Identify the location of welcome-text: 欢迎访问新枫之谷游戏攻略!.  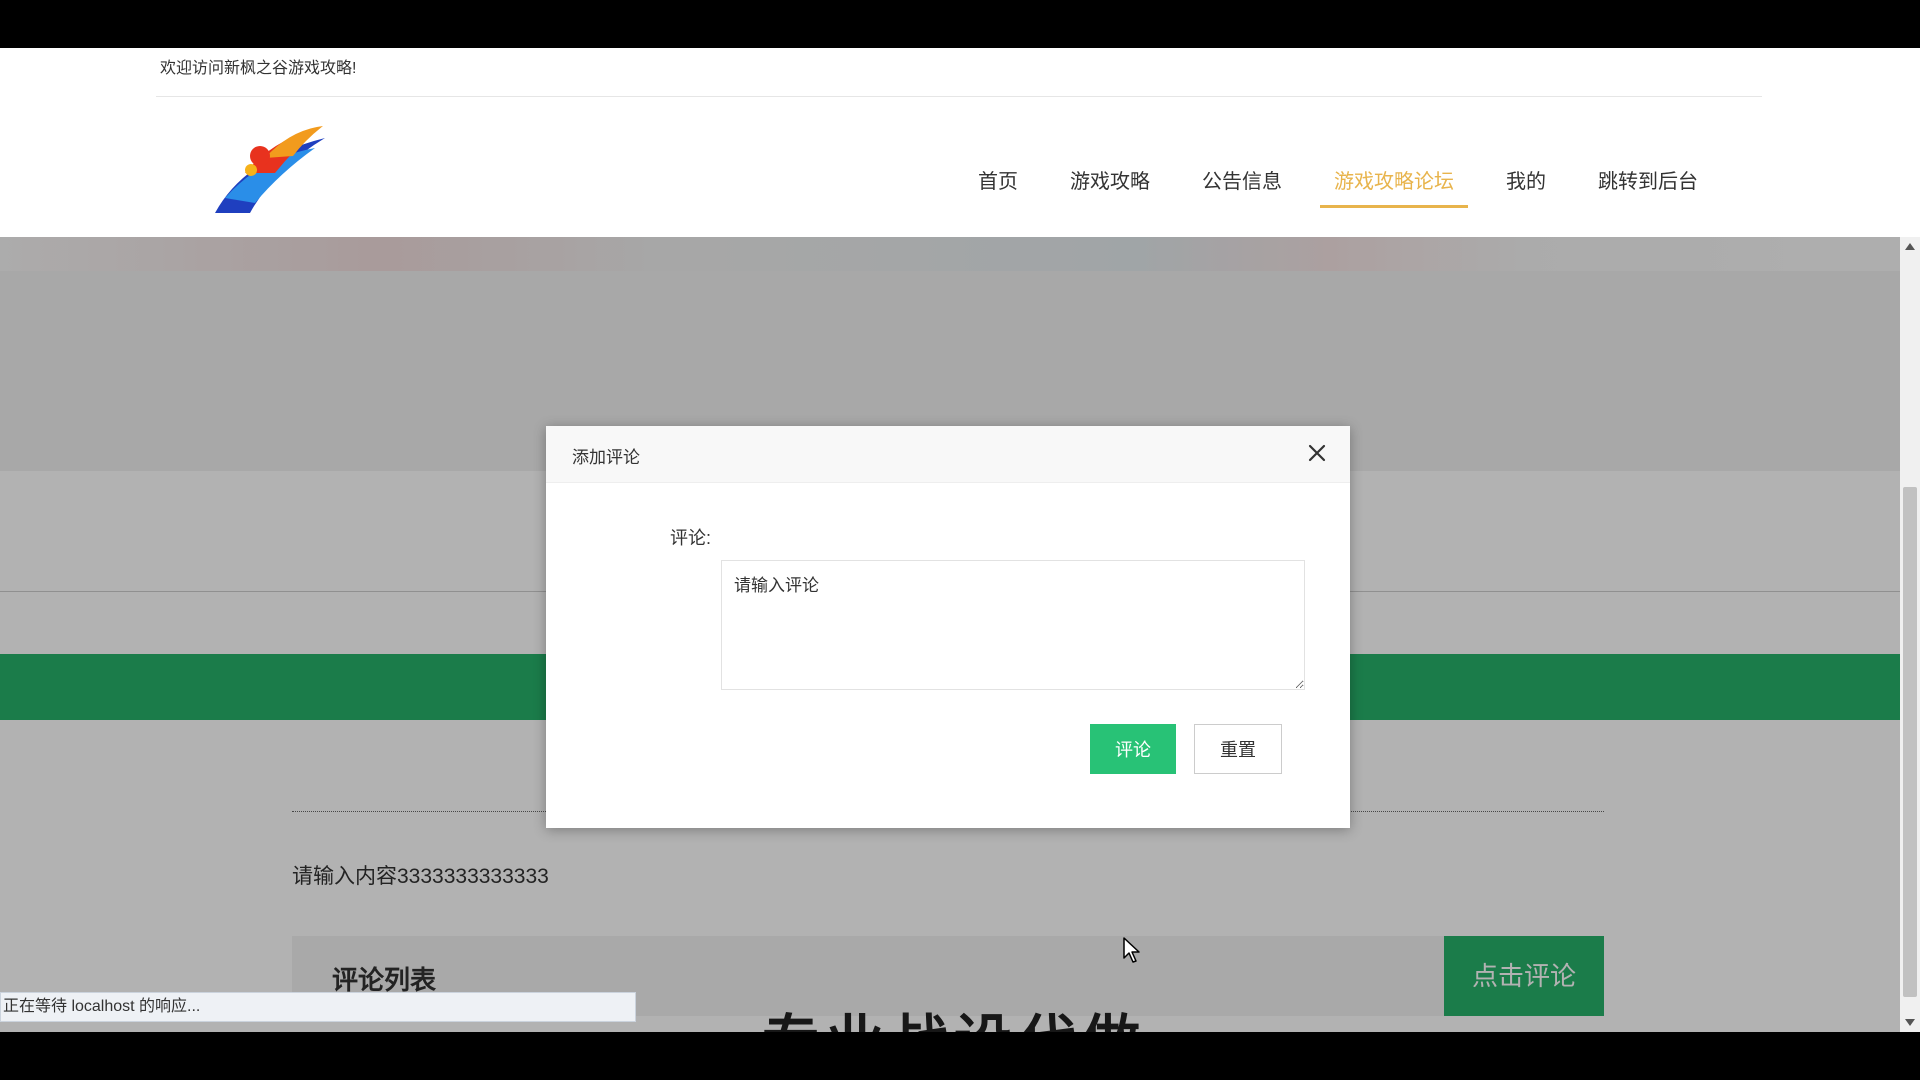
(258, 68).